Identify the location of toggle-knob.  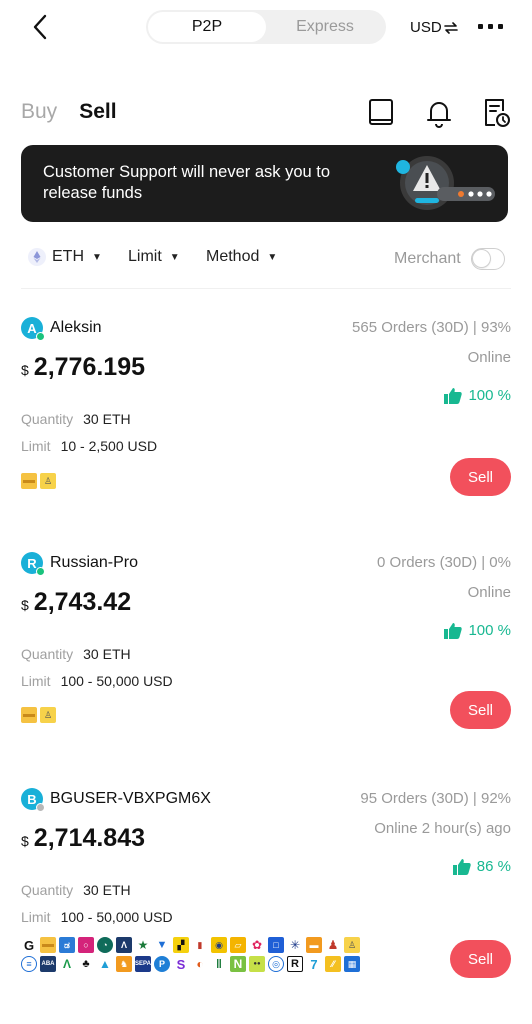
(481, 258).